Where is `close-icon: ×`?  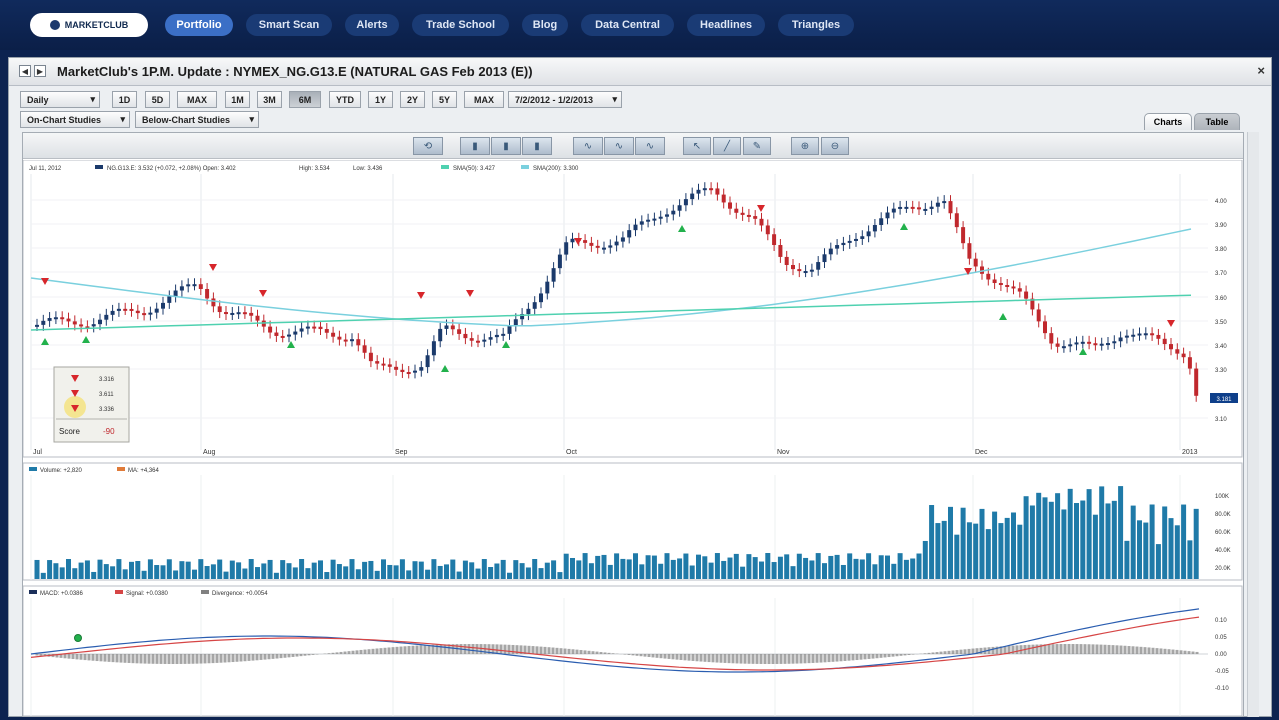
close-icon: × is located at coordinates (1261, 70).